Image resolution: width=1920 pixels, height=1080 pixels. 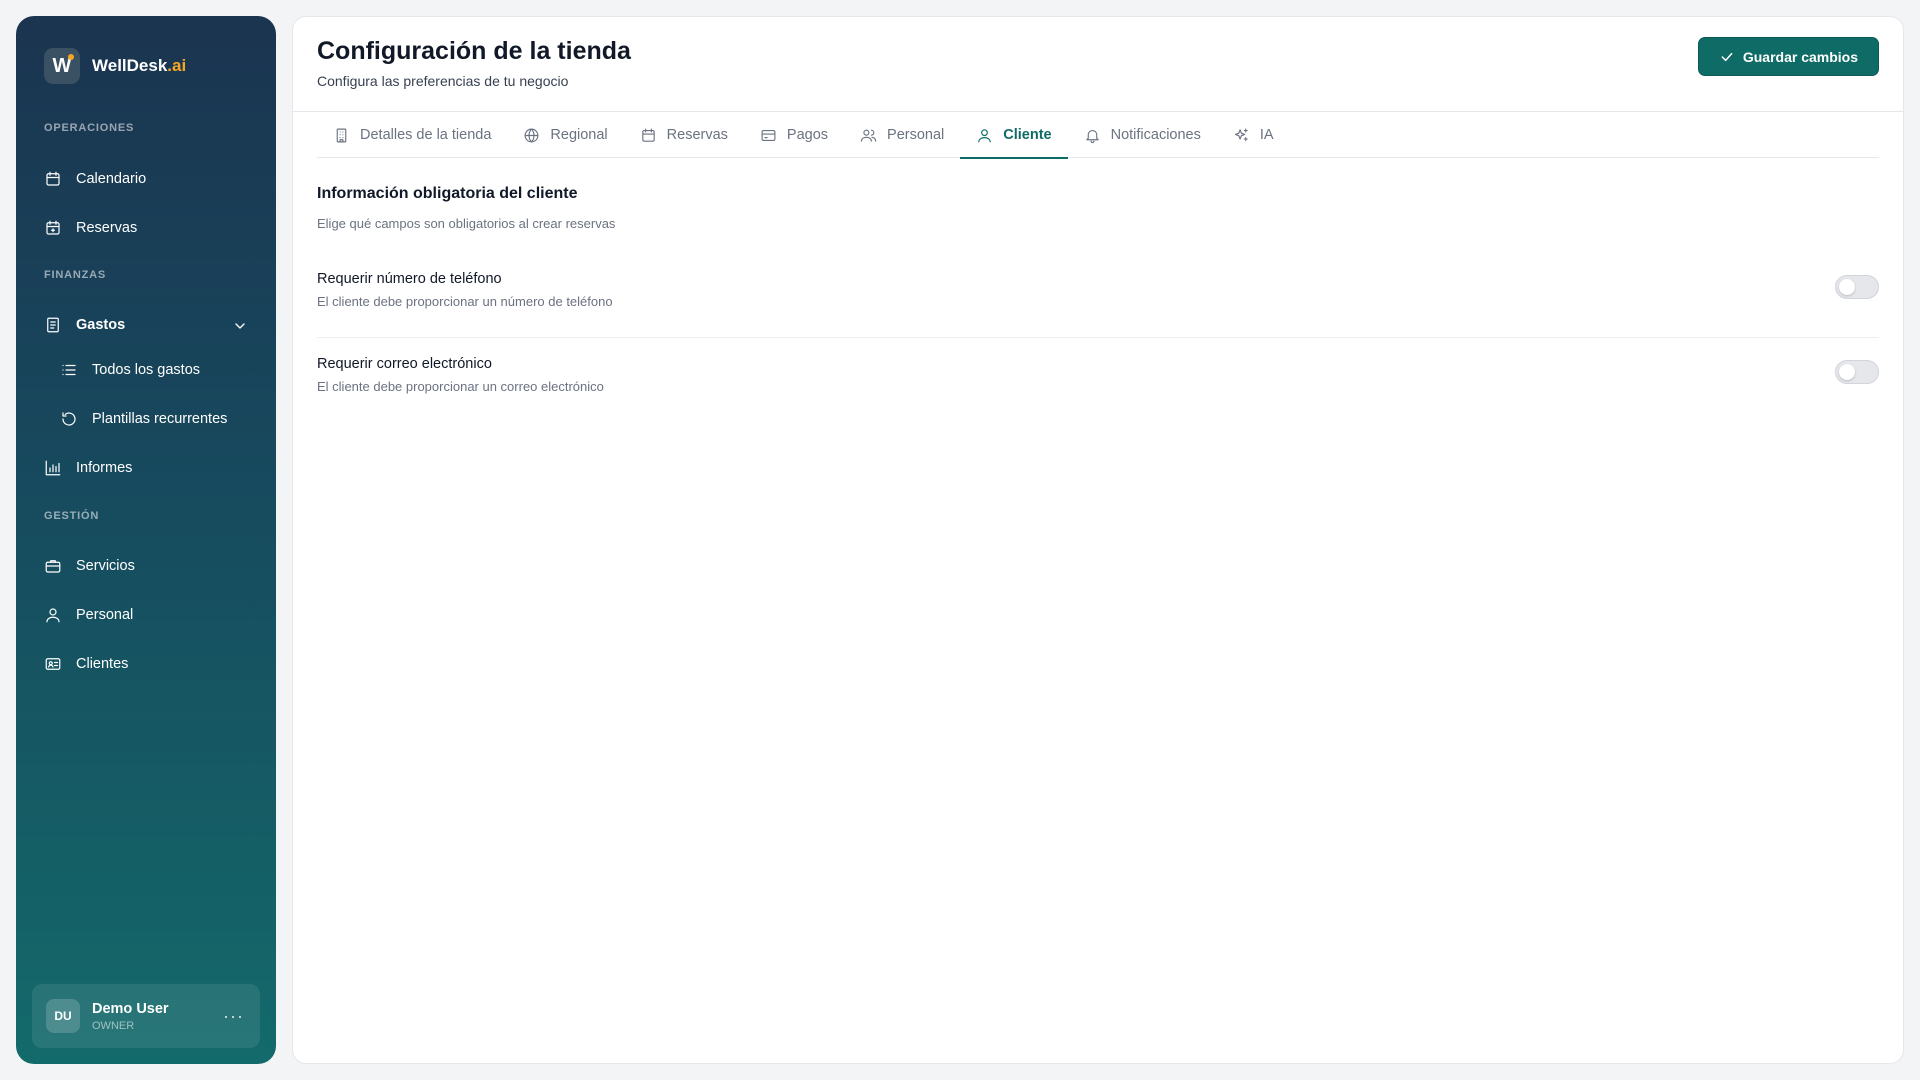 What do you see at coordinates (104, 468) in the screenshot?
I see `sidebar-item-label: Informes` at bounding box center [104, 468].